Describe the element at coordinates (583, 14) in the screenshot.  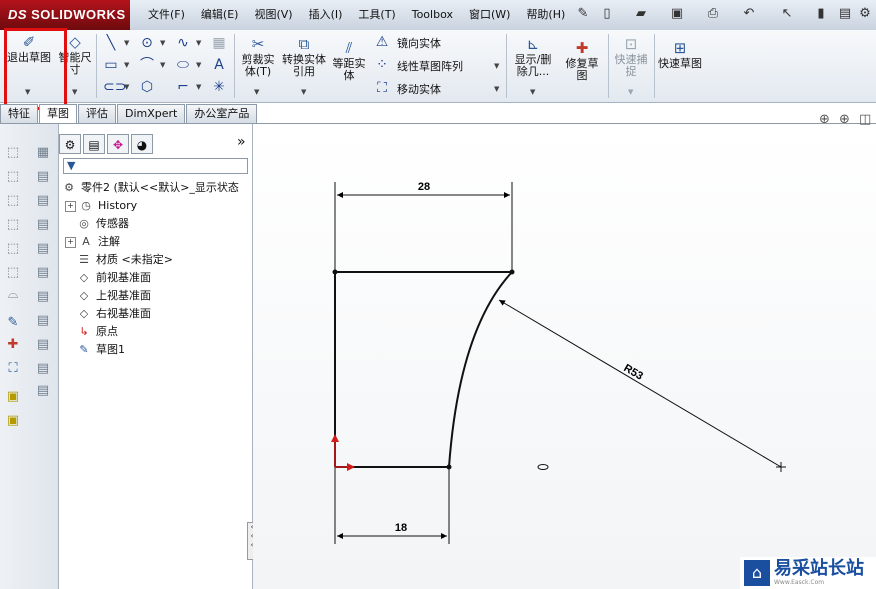
I see `pin-icon: ✎` at that location.